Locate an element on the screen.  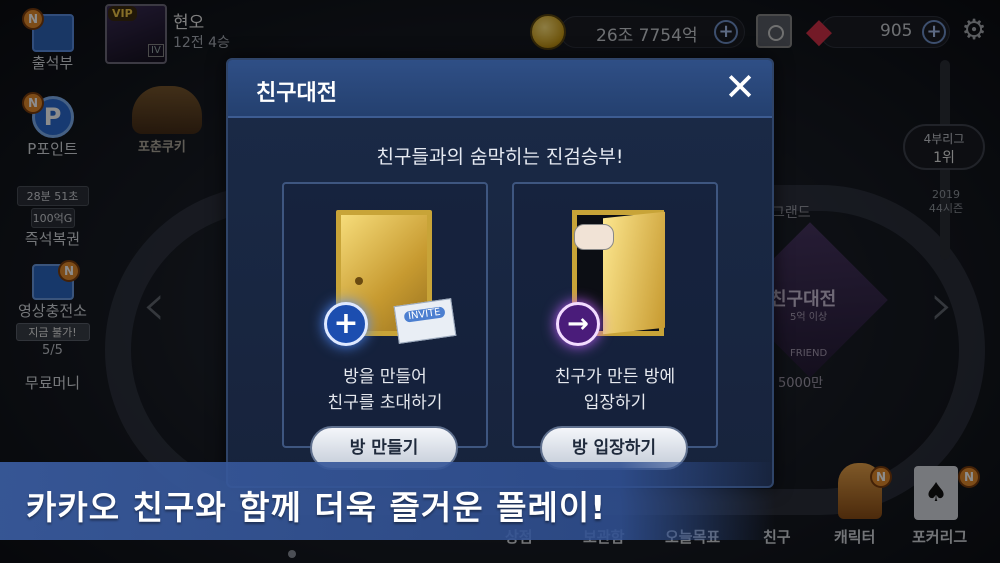
create-room-text: 방을 만들어 친구를 초대하기 is located at coordinates (385, 390).